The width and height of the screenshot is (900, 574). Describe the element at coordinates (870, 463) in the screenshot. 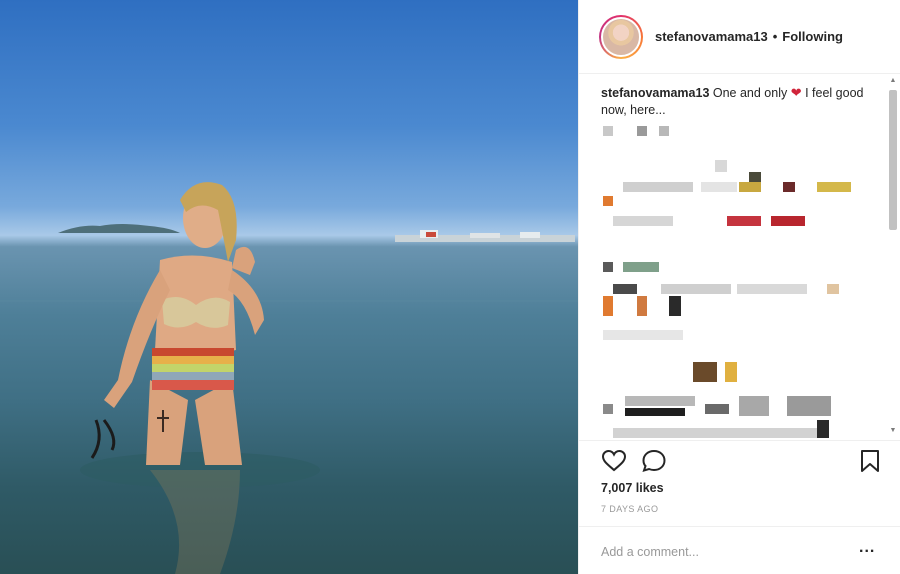

I see `bookmark-icon` at that location.